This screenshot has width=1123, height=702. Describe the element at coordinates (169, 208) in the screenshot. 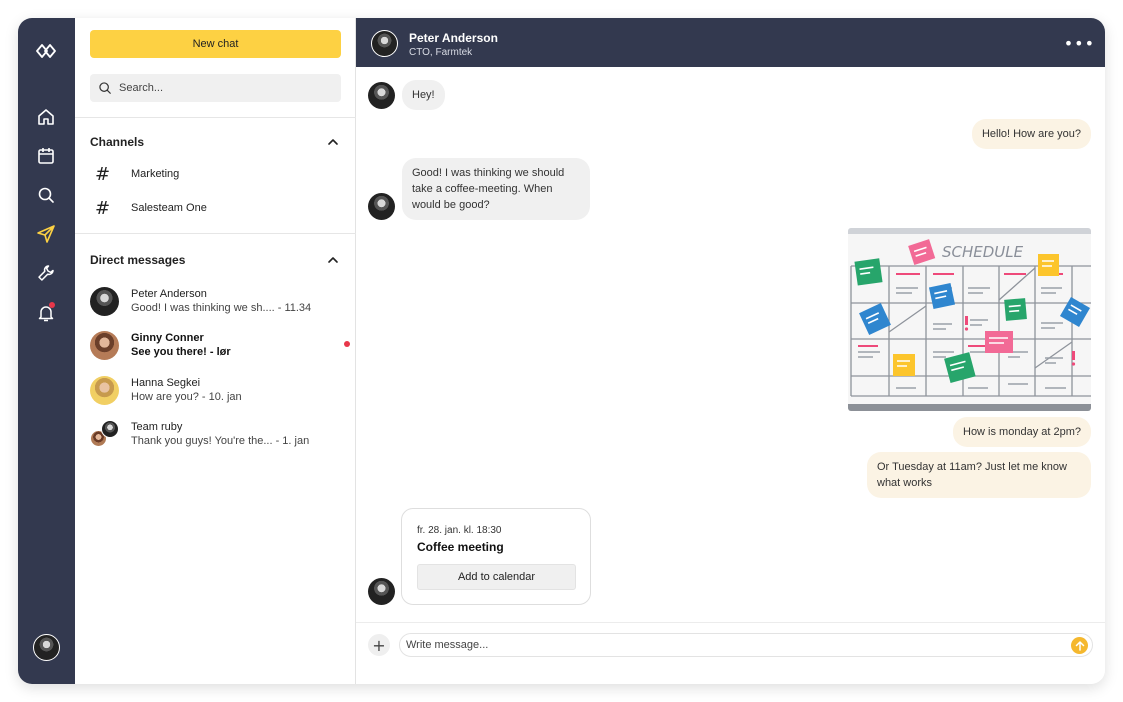

I see `channel-label: Salesteam One` at that location.